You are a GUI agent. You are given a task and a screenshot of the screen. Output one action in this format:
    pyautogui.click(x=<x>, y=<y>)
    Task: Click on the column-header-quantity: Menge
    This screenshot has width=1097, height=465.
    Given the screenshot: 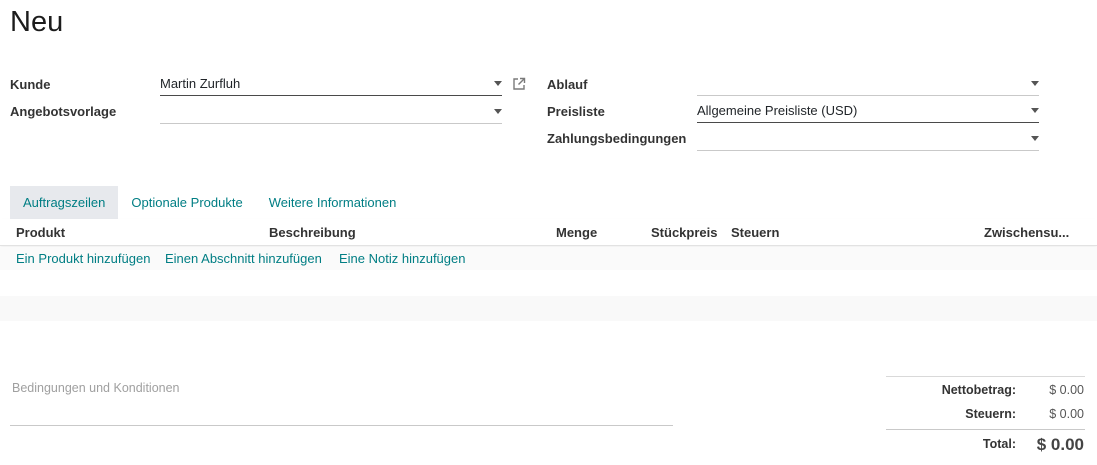 What is the action you would take?
    pyautogui.click(x=576, y=232)
    